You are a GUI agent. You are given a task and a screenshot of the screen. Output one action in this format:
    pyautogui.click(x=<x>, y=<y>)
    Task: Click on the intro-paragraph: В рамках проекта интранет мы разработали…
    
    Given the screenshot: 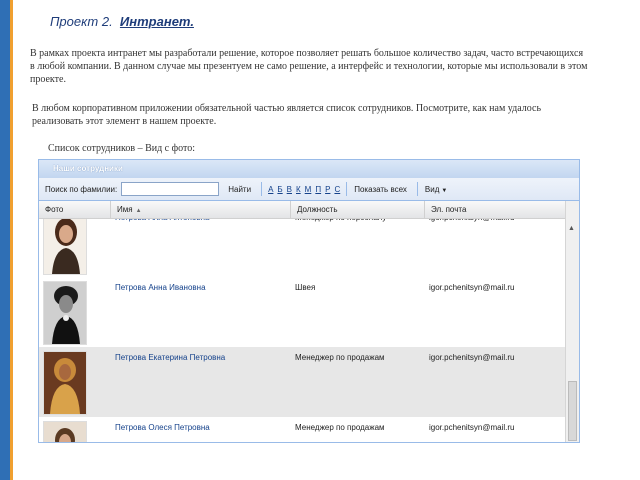 What is the action you would take?
    pyautogui.click(x=309, y=66)
    